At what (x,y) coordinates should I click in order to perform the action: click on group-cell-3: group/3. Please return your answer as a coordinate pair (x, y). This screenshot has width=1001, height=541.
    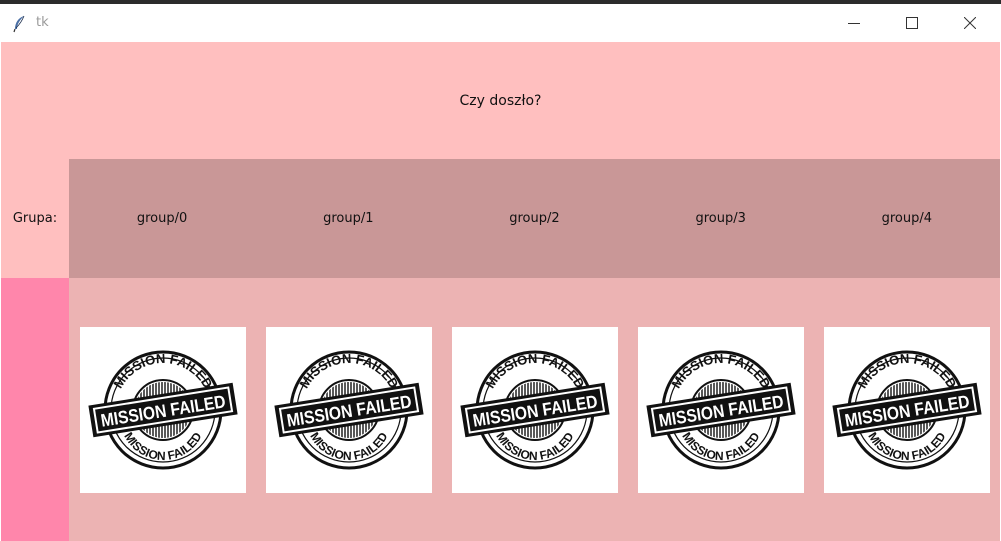
    Looking at the image, I should click on (721, 218).